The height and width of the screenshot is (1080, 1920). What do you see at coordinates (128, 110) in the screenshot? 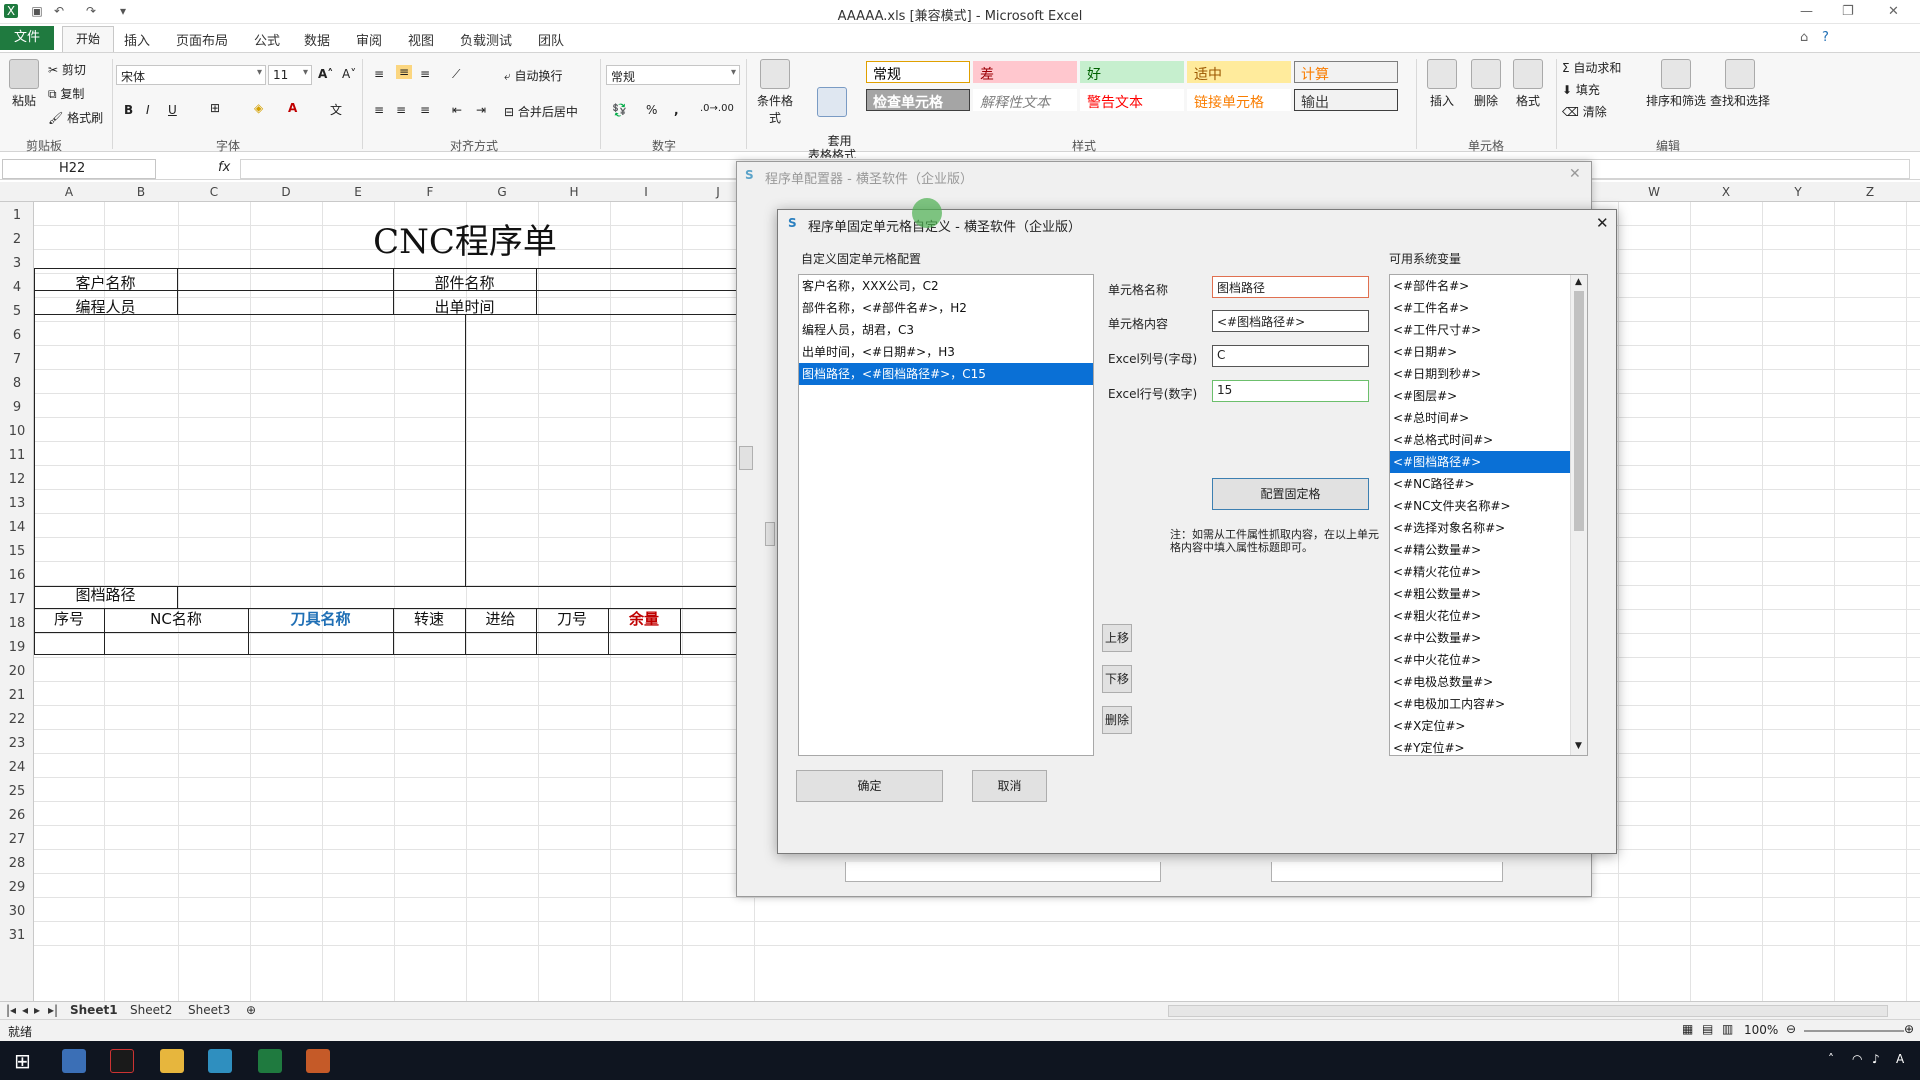
I see `bold-button: B` at bounding box center [128, 110].